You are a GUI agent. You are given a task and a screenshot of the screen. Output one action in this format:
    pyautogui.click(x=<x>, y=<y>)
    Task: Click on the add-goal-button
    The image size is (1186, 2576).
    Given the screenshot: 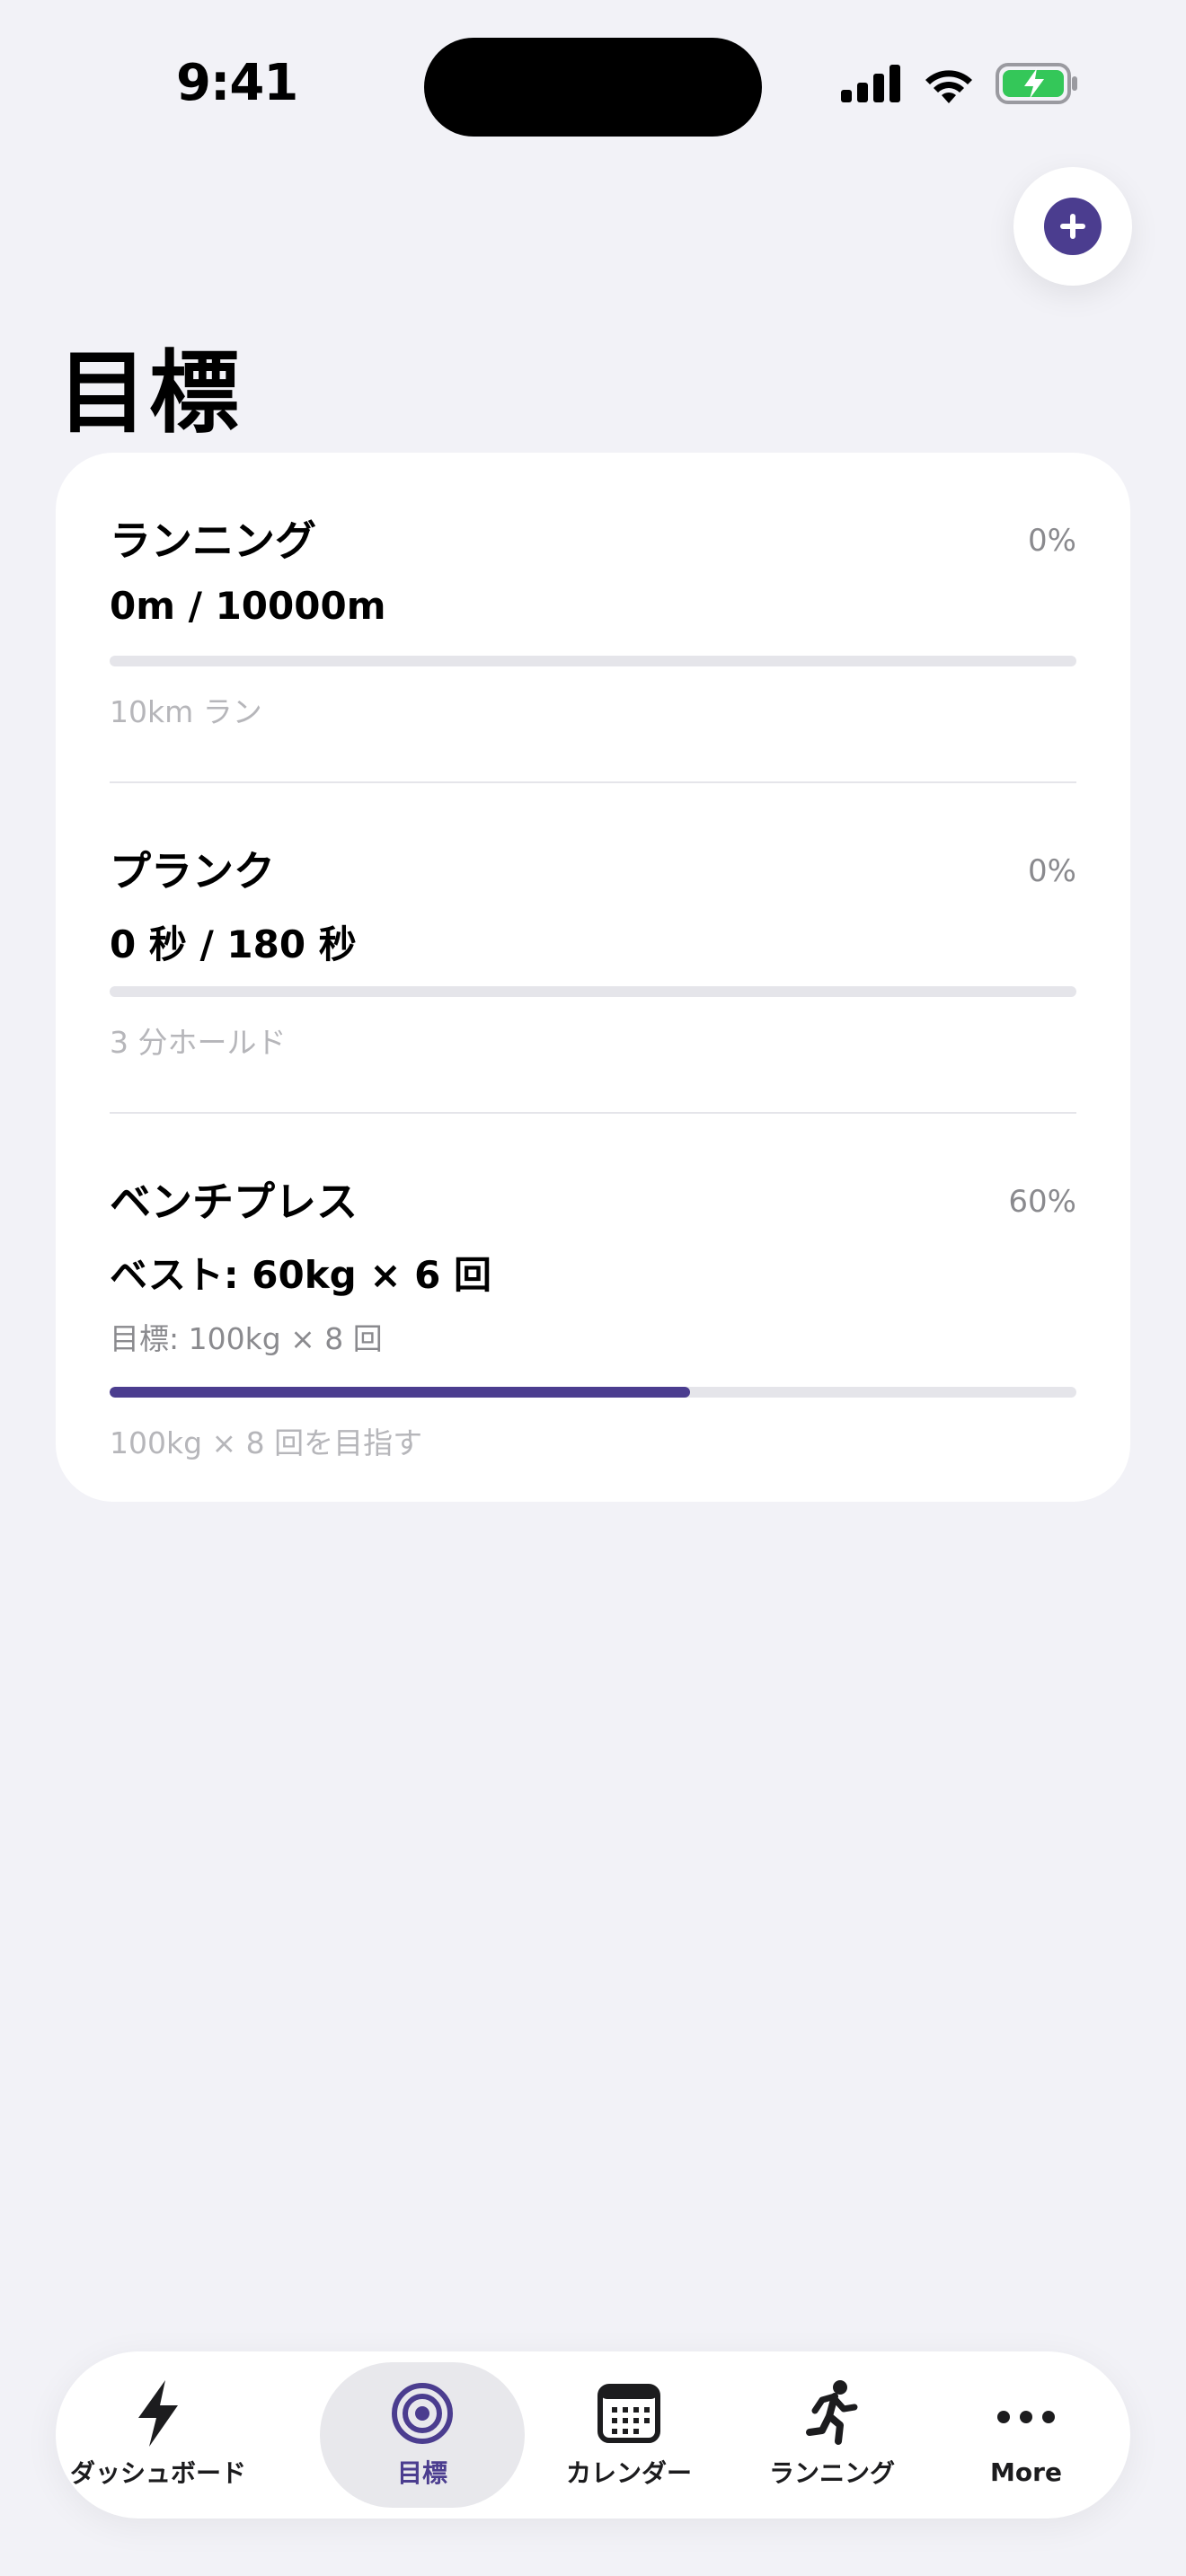 What is the action you would take?
    pyautogui.click(x=1072, y=226)
    